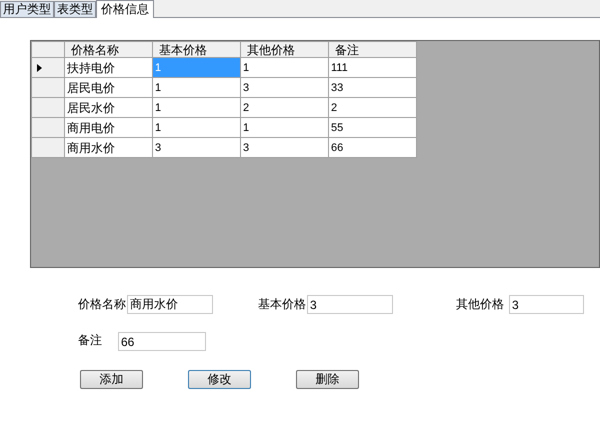 The width and height of the screenshot is (600, 424). I want to click on table-cell: 33, so click(372, 88).